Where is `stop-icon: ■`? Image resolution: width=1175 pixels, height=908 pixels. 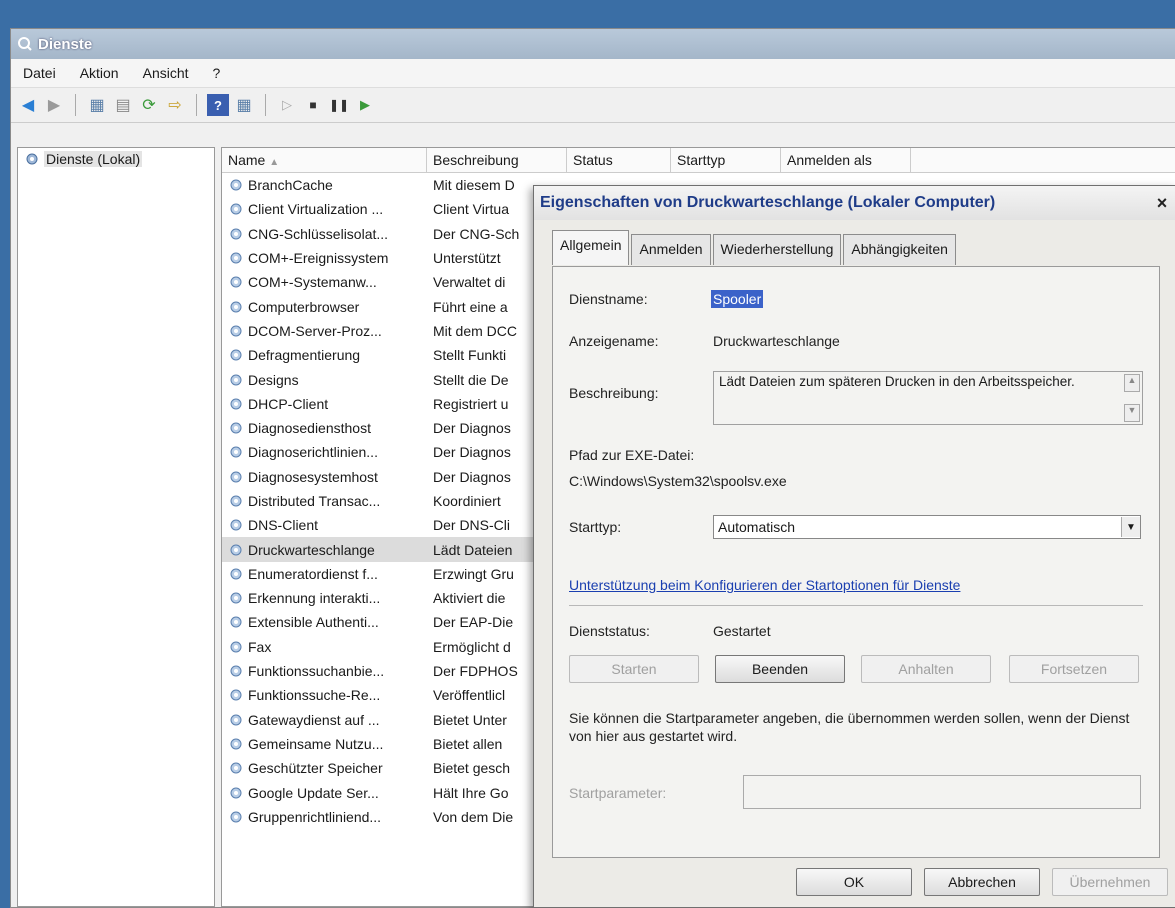 stop-icon: ■ is located at coordinates (313, 105).